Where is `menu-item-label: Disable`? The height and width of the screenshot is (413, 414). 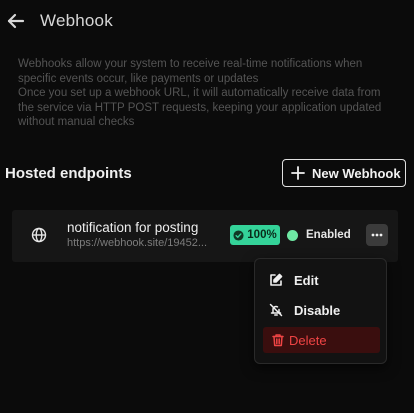
menu-item-label: Disable is located at coordinates (317, 310).